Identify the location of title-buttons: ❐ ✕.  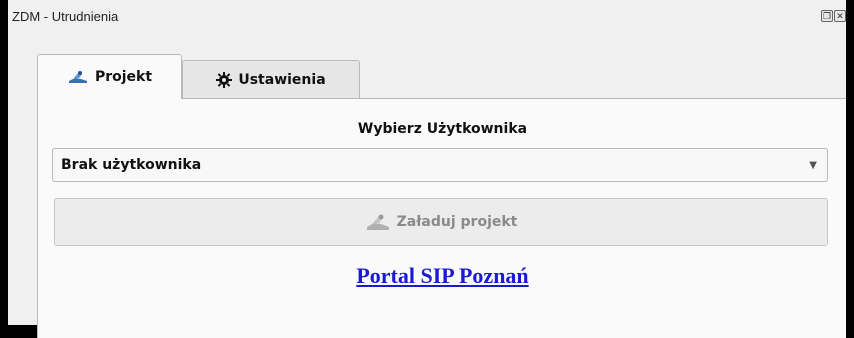
(833, 16).